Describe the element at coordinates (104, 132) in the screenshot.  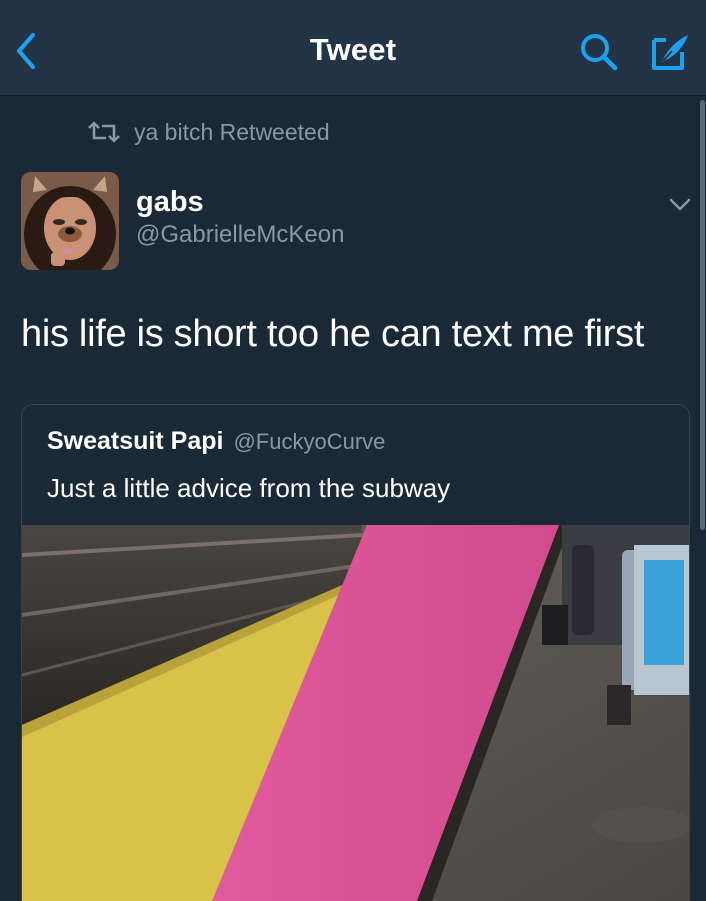
I see `retweet-icon` at that location.